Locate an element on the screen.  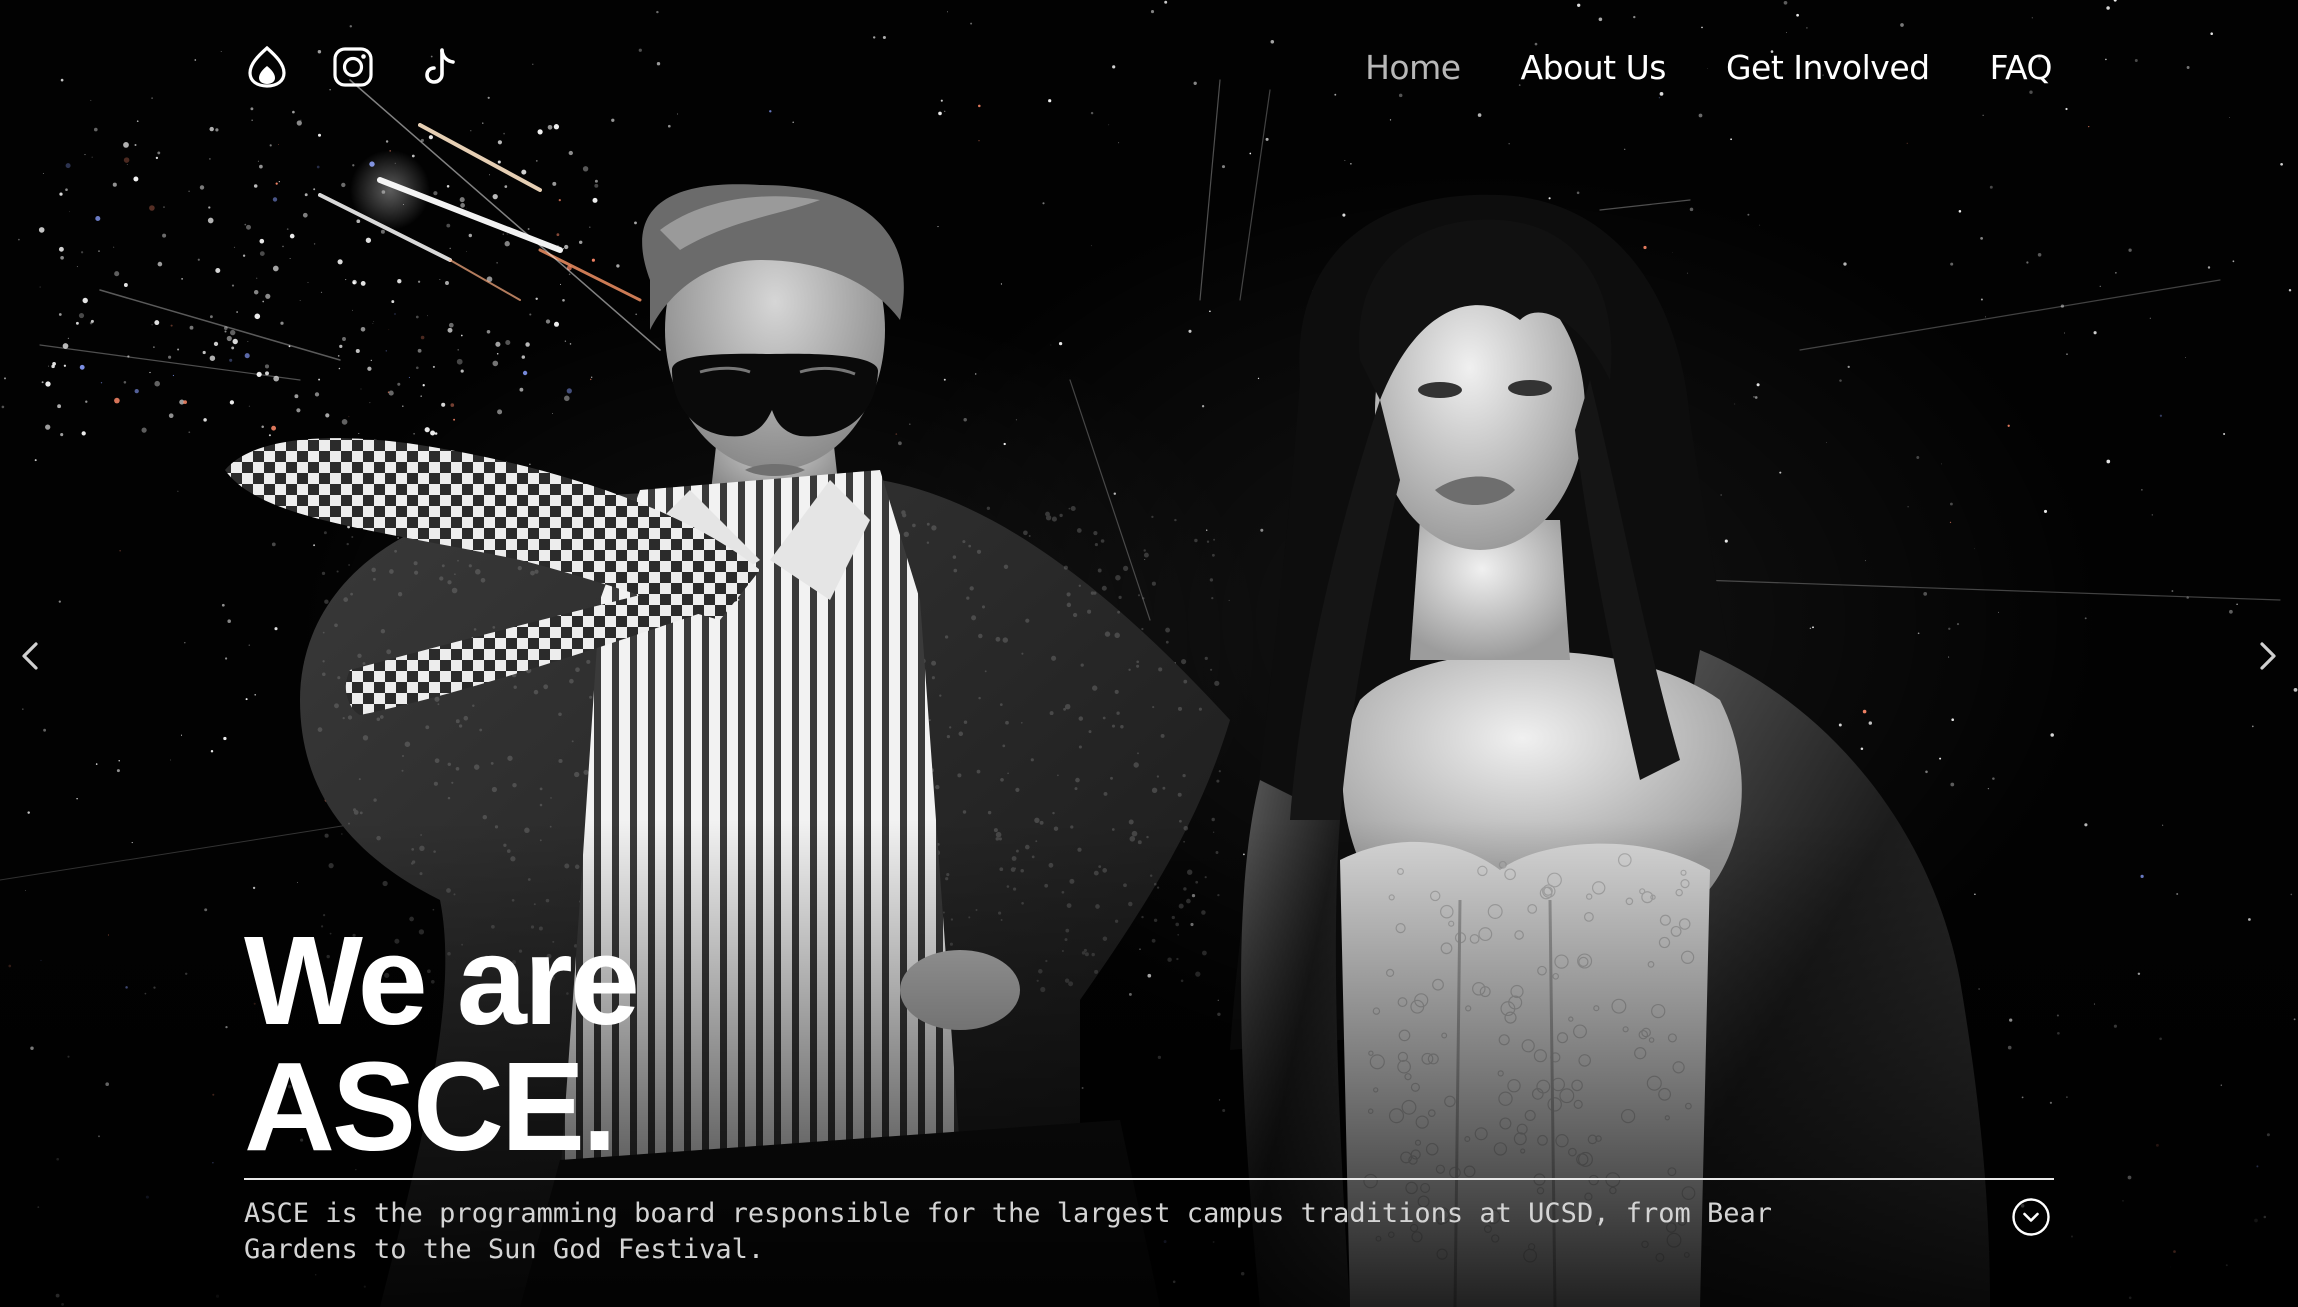
chevron-right-icon is located at coordinates (2268, 656).